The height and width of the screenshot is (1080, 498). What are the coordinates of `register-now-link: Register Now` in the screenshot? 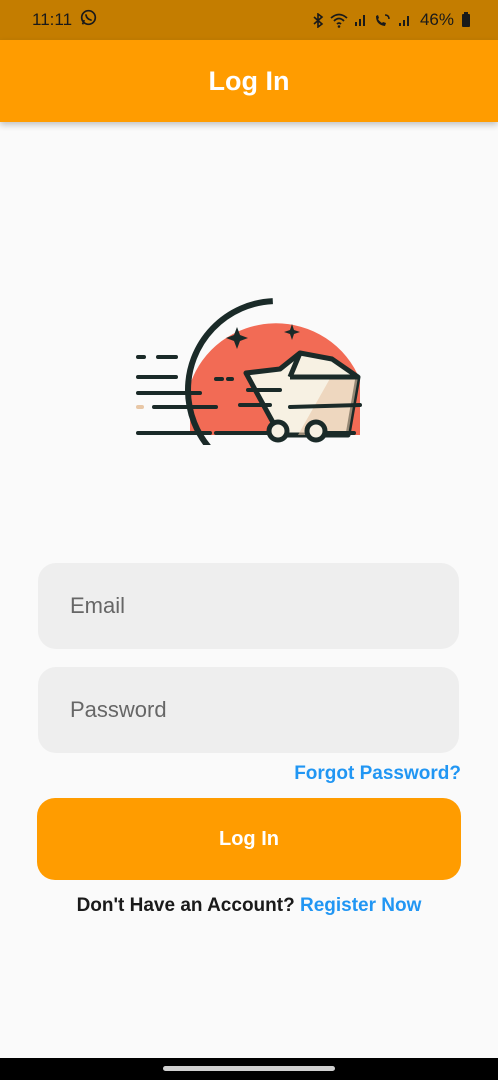 It's located at (360, 905).